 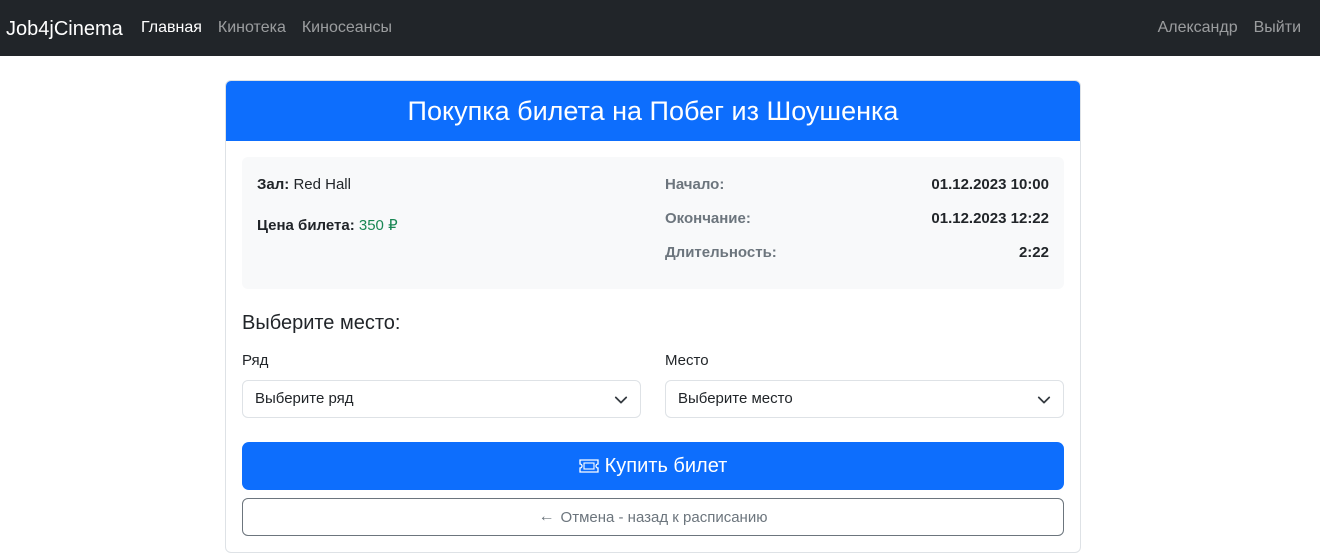 What do you see at coordinates (255, 360) in the screenshot?
I see `row-label: Ряд` at bounding box center [255, 360].